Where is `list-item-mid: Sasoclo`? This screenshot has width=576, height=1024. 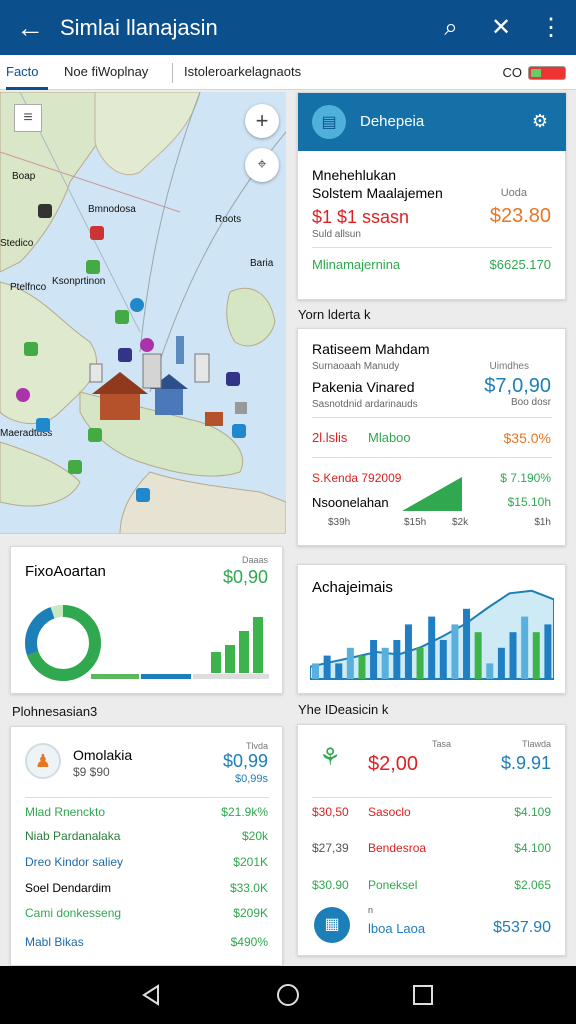
list-item-mid: Sasoclo is located at coordinates (389, 812).